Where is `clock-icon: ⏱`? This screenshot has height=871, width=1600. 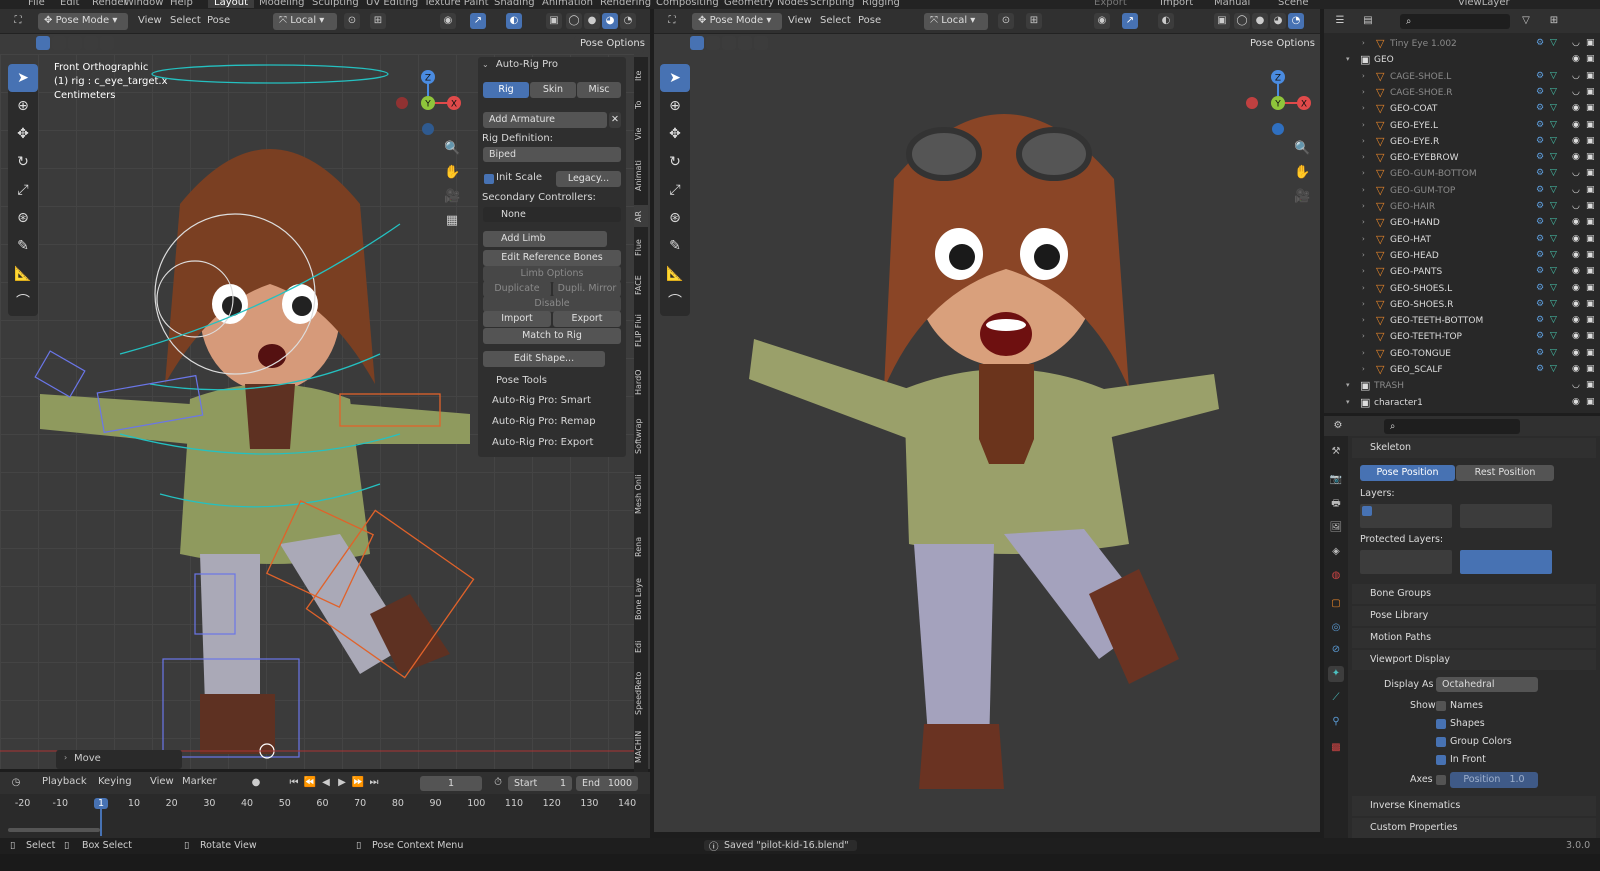 clock-icon: ⏱ is located at coordinates (498, 783).